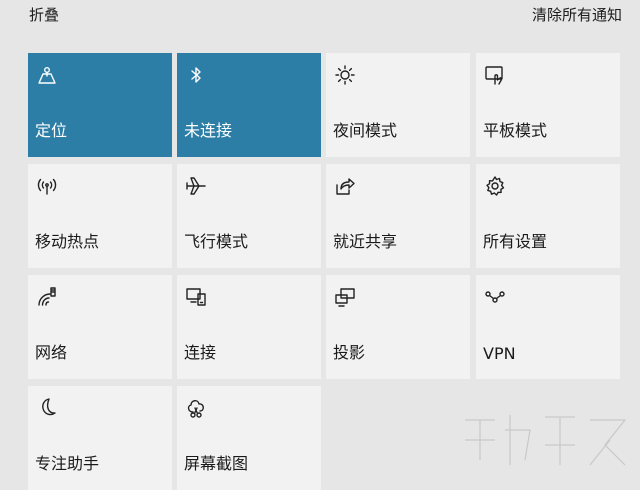  What do you see at coordinates (548, 105) in the screenshot?
I see `quick-action-tablet-mode: 平板模式` at bounding box center [548, 105].